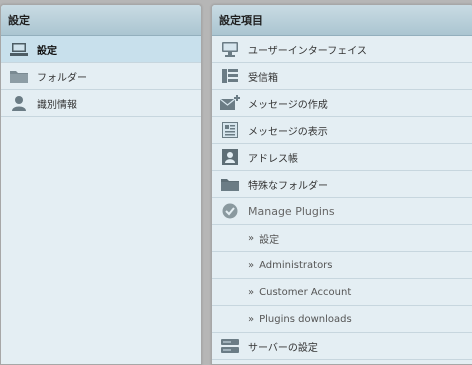  I want to click on settings-item-composing: メッセージの作成, so click(342, 103).